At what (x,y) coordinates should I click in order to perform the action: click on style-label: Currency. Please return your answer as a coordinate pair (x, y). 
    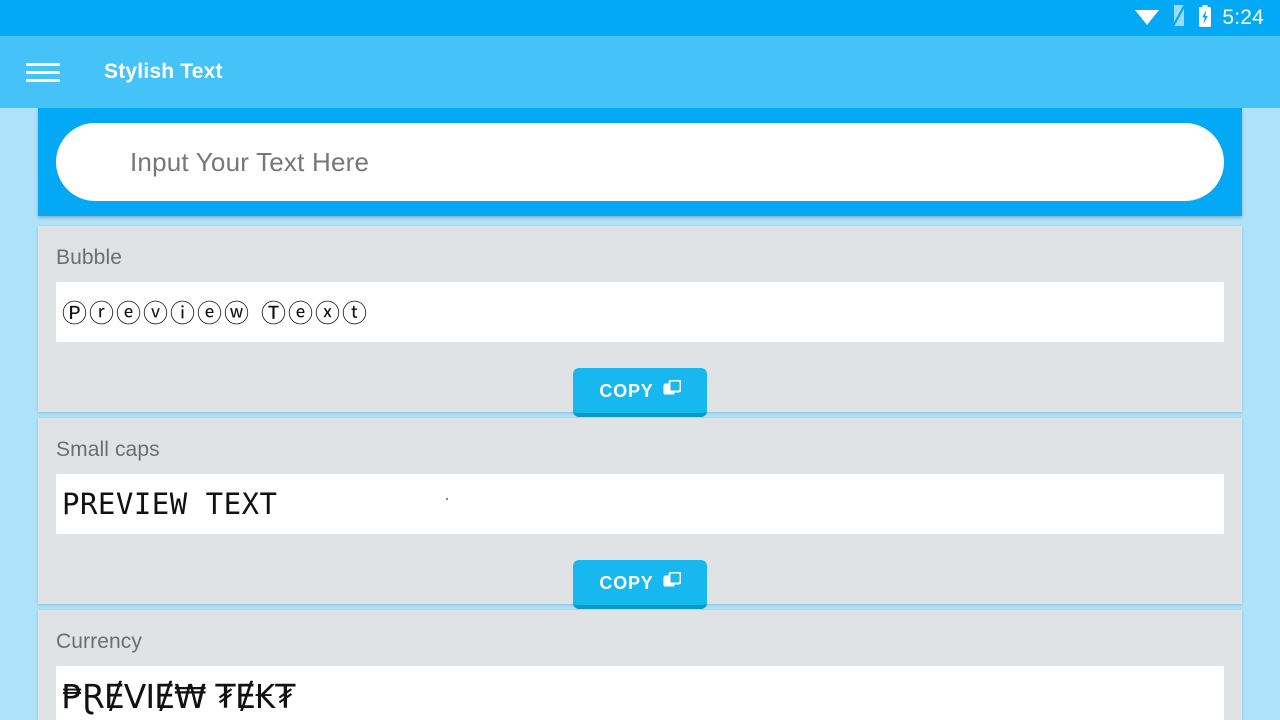
    Looking at the image, I should click on (99, 641).